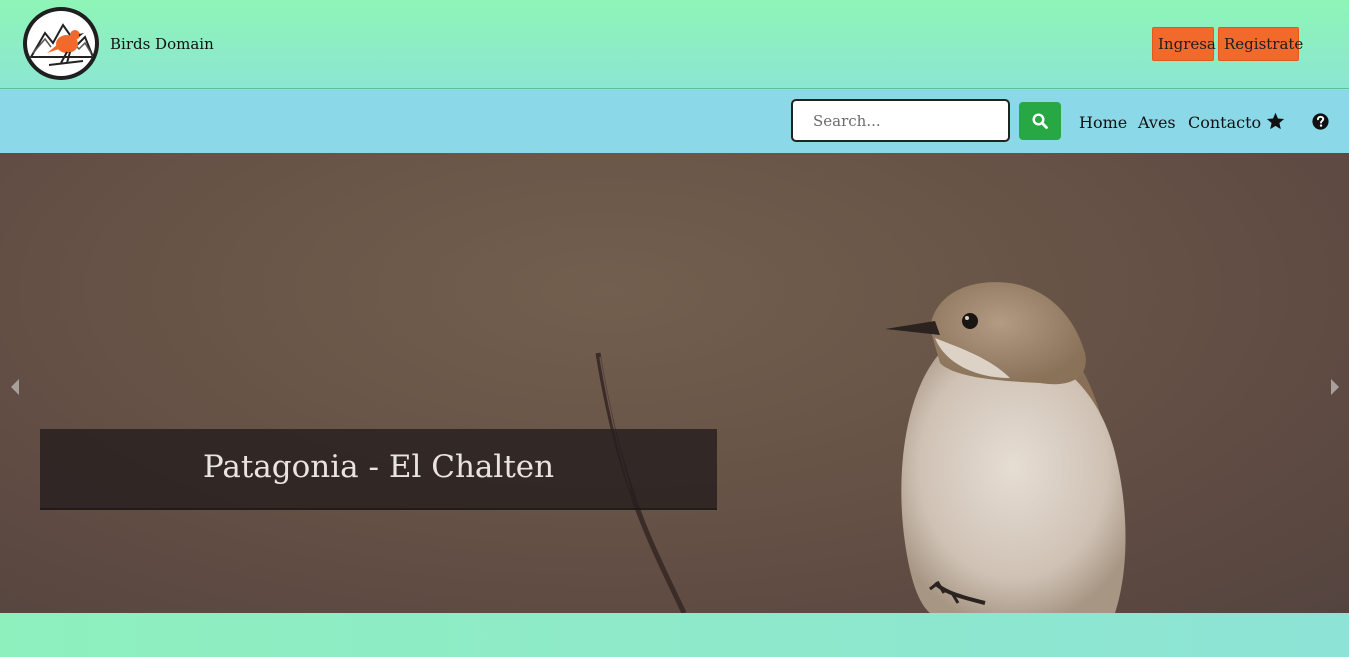 The width and height of the screenshot is (1349, 657). Describe the element at coordinates (1184, 44) in the screenshot. I see `login-button: Ingresa` at that location.